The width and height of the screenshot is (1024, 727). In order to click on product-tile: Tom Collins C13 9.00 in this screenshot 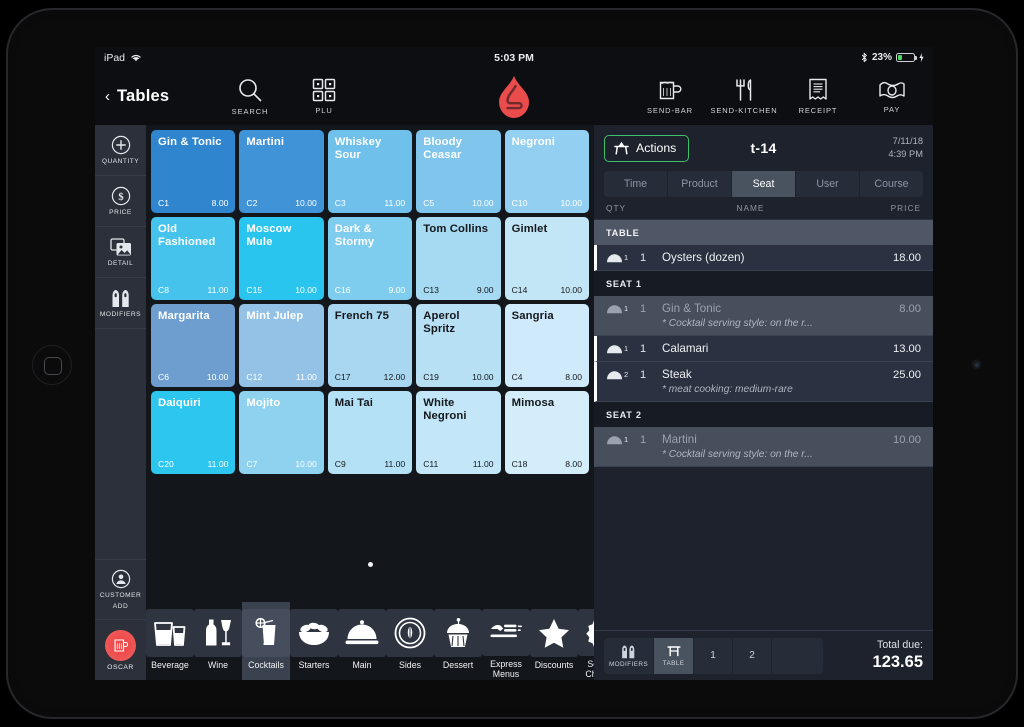, I will do `click(458, 258)`.